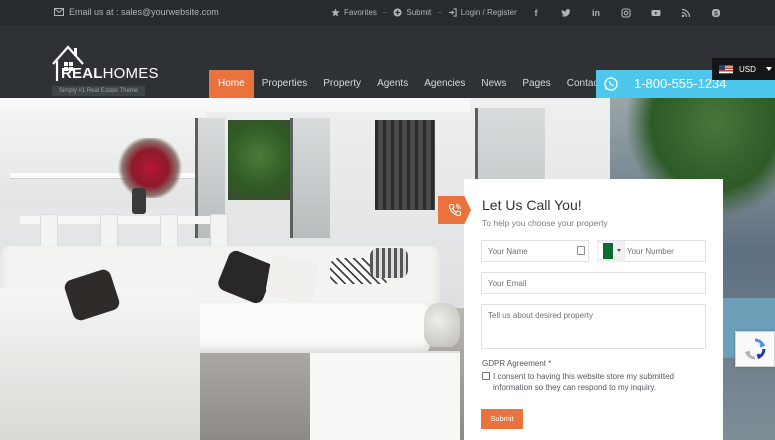 This screenshot has width=775, height=440. Describe the element at coordinates (442, 325) in the screenshot. I see `ceramic-jar` at that location.